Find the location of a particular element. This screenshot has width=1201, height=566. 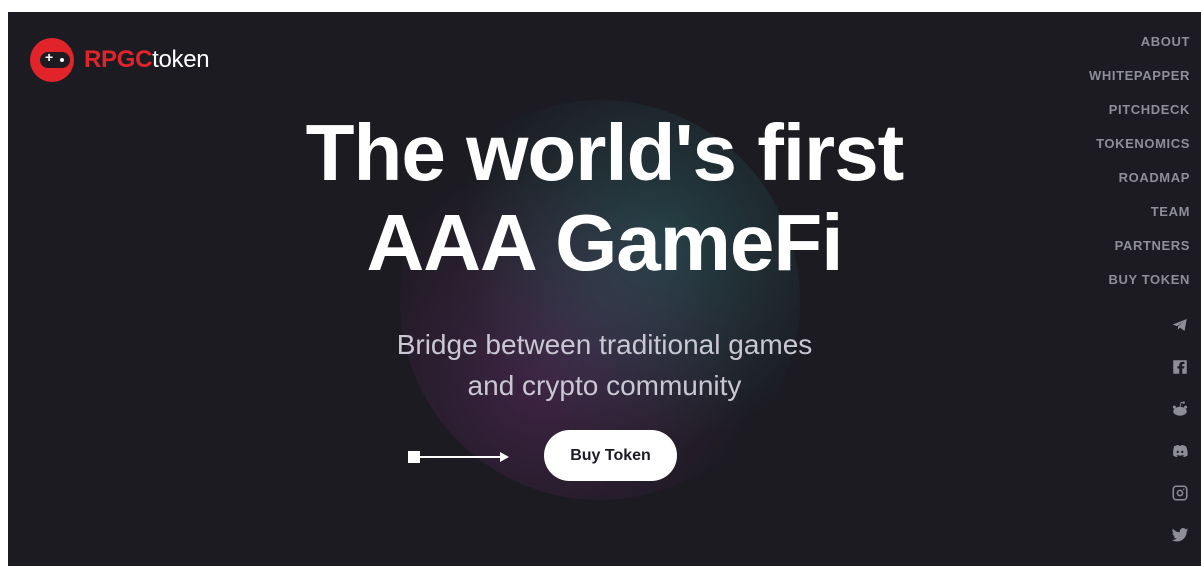

discord-icon is located at coordinates (1180, 451).